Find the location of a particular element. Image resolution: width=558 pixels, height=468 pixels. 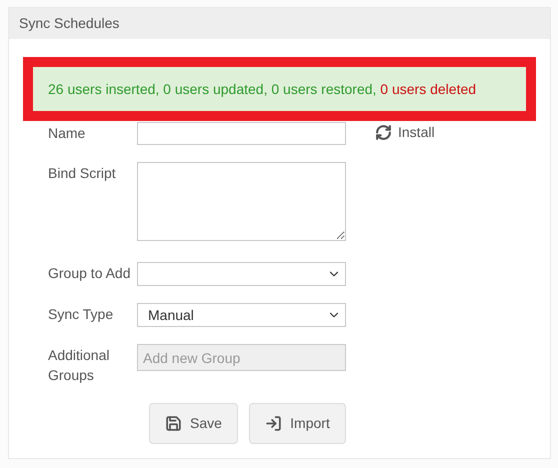

script-field is located at coordinates (241, 201).